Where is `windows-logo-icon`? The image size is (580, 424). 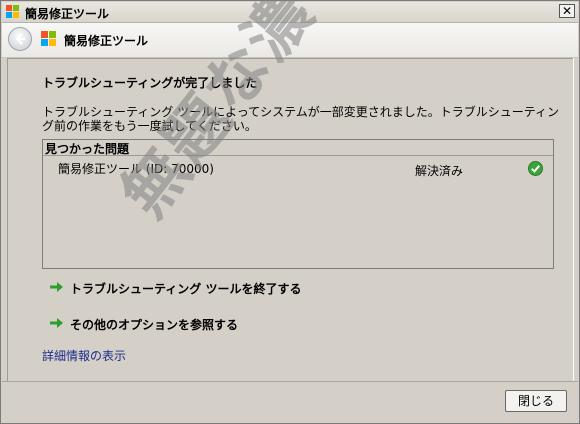 windows-logo-icon is located at coordinates (12, 11).